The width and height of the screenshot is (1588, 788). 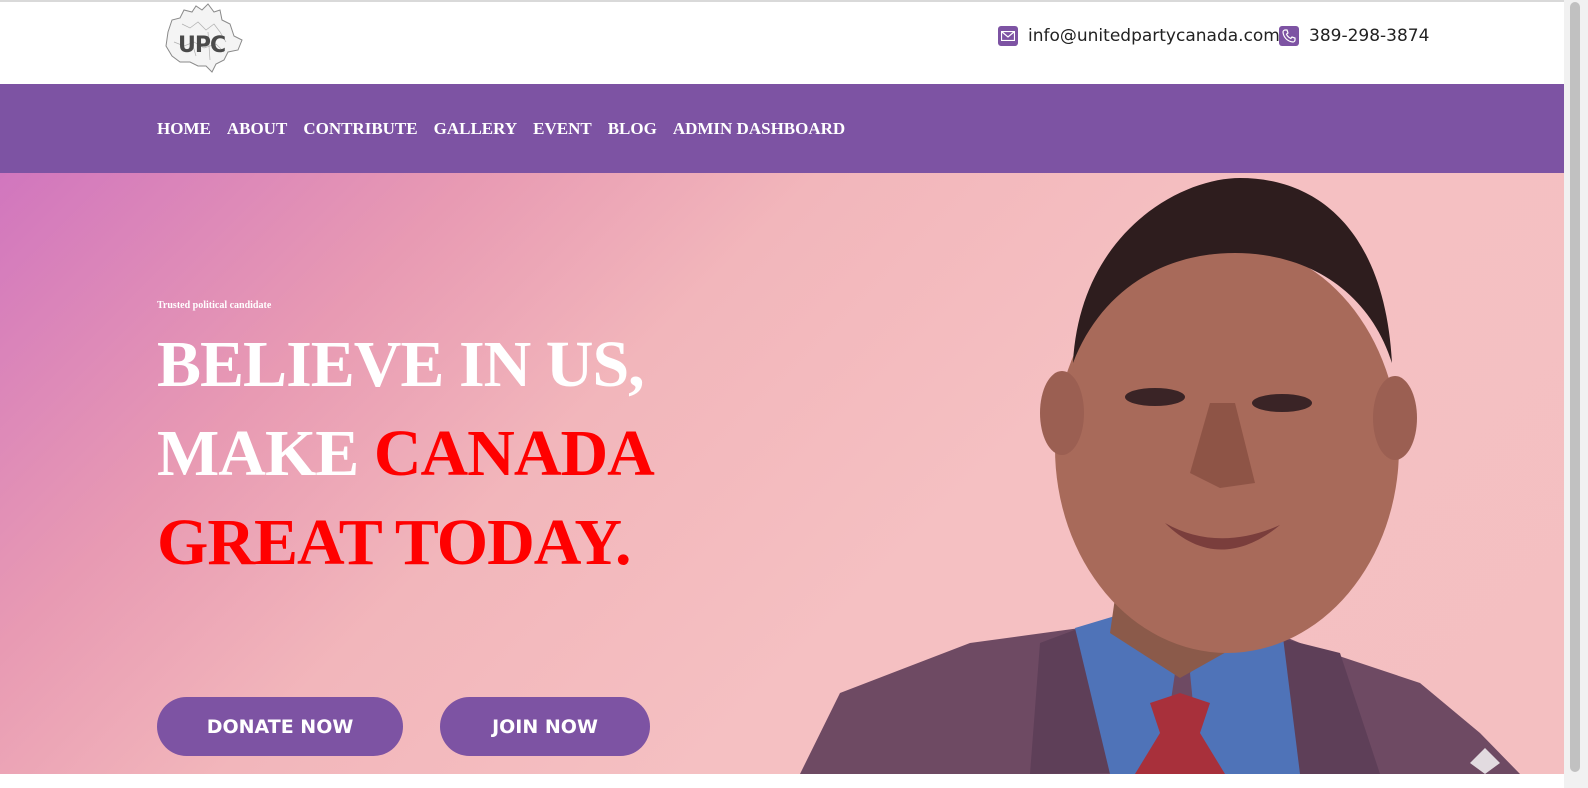 What do you see at coordinates (562, 128) in the screenshot?
I see `nav-item-event: EVENT` at bounding box center [562, 128].